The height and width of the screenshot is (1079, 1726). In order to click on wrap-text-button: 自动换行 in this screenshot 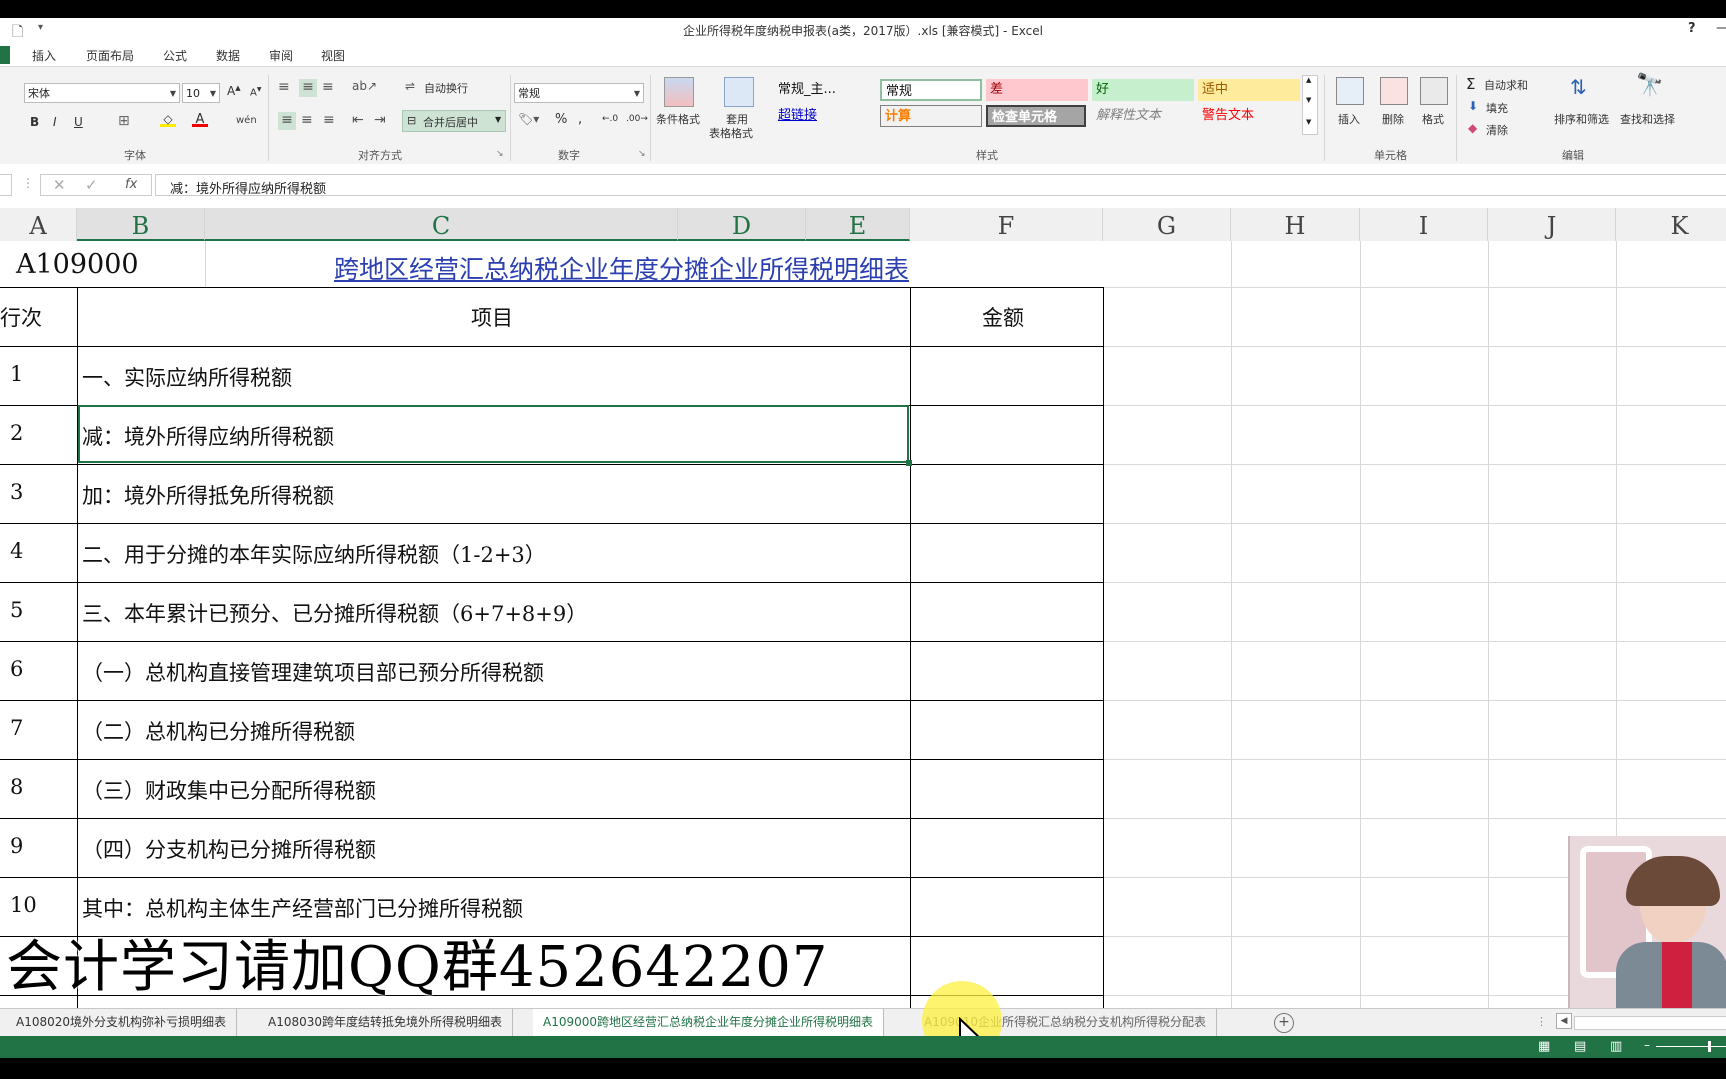, I will do `click(446, 88)`.